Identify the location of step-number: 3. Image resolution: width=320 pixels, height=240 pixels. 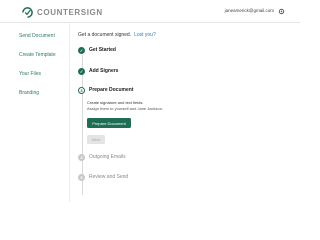
(81, 90).